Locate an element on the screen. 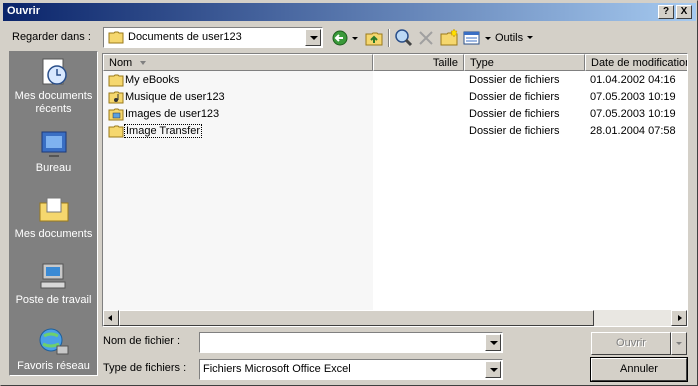  place-network: Favoris réseau is located at coordinates (53, 354).